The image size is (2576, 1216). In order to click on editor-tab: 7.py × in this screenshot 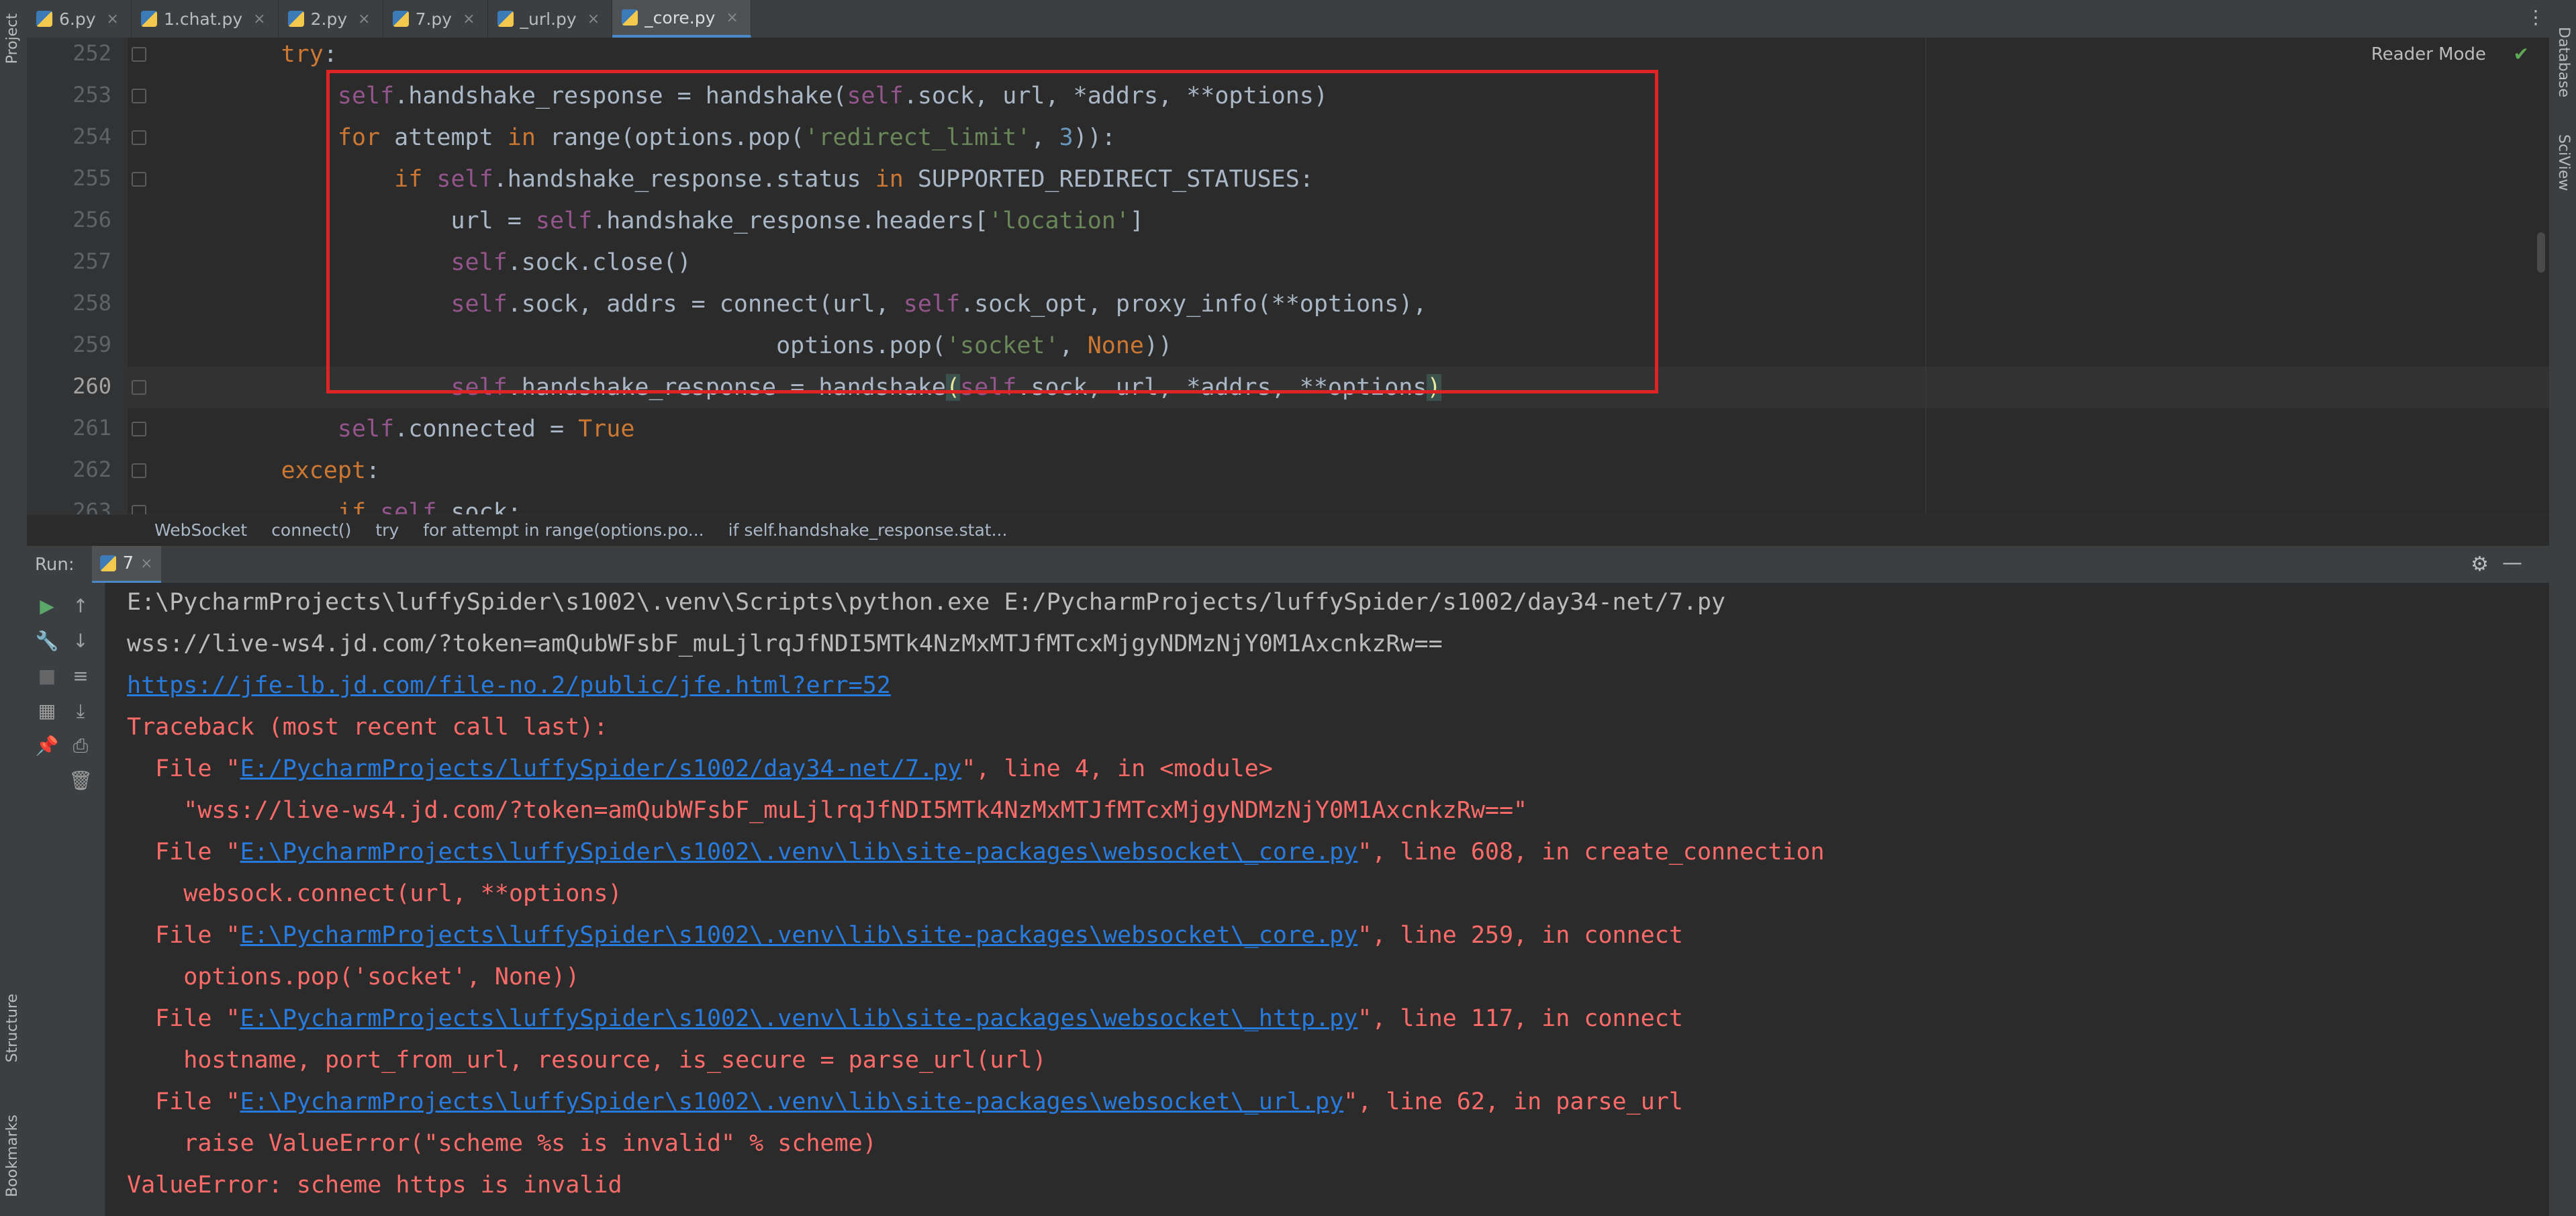, I will do `click(435, 19)`.